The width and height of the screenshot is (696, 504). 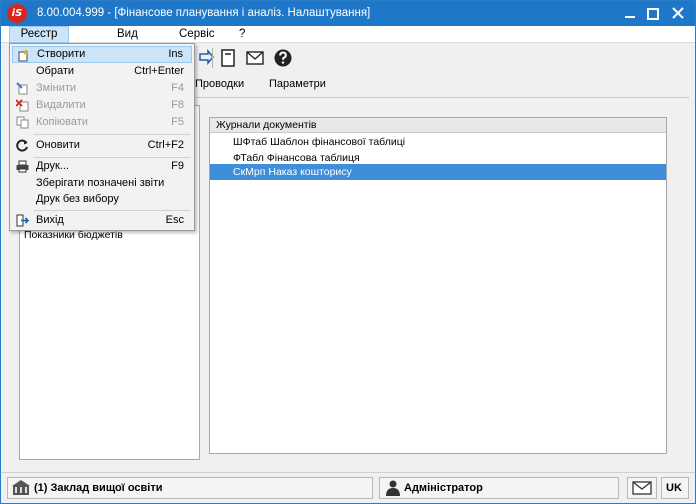 I want to click on mail-status-button, so click(x=642, y=488).